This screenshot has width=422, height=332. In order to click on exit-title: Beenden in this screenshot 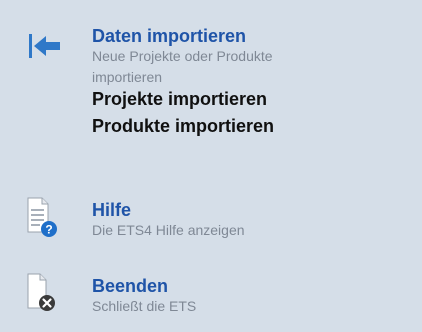, I will do `click(252, 286)`.